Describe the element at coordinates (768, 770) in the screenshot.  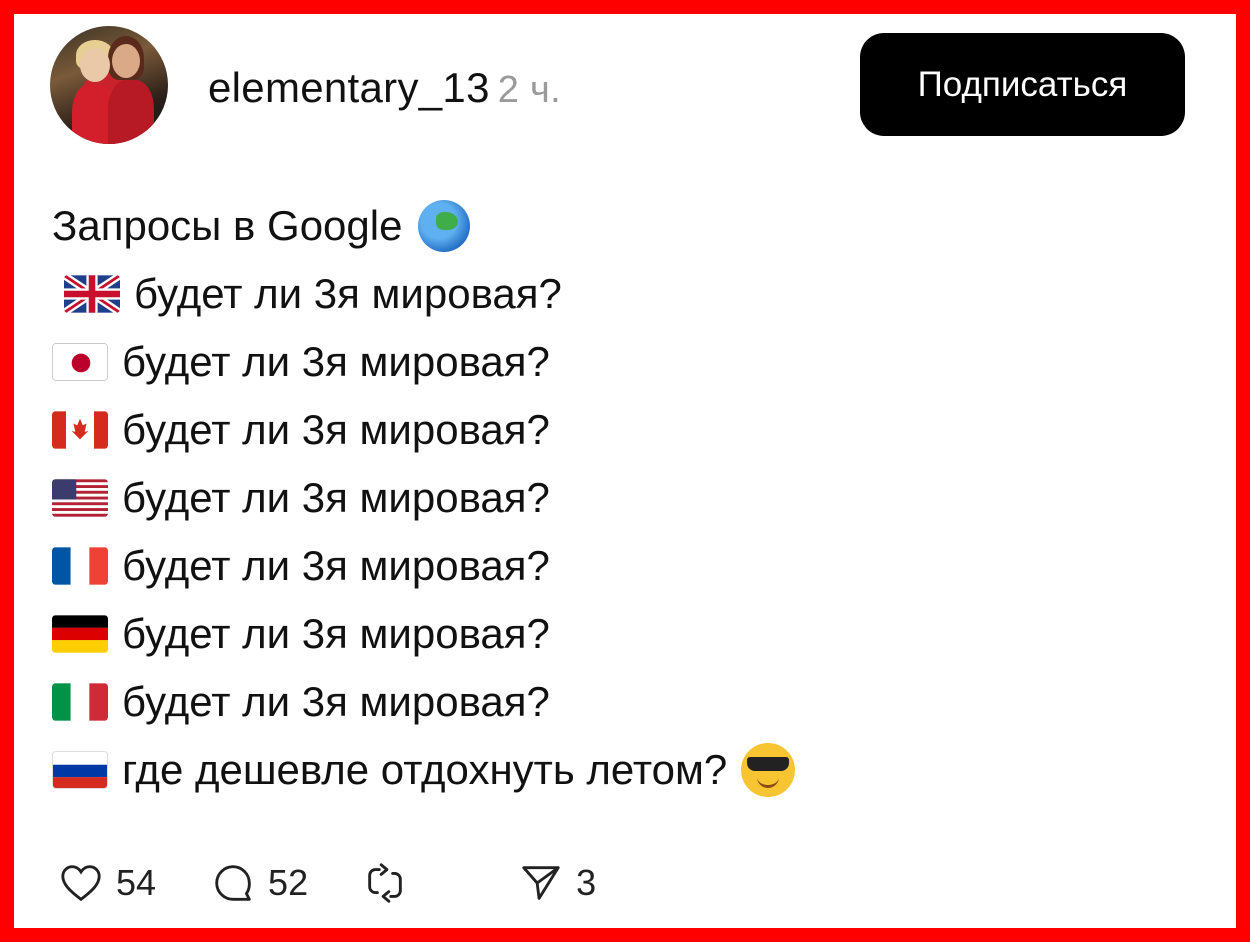
I see `sunglasses-face-icon` at that location.